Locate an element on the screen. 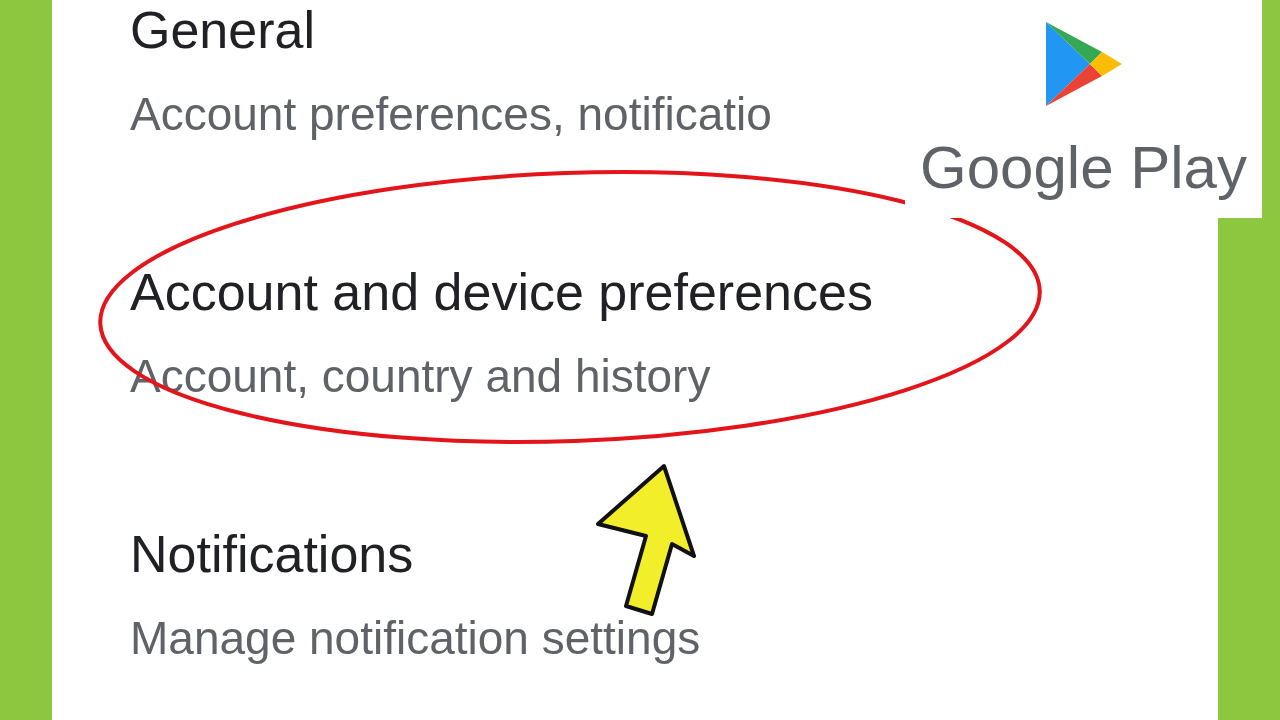  setting-subtitle: Account preferences, notificatio is located at coordinates (451, 114).